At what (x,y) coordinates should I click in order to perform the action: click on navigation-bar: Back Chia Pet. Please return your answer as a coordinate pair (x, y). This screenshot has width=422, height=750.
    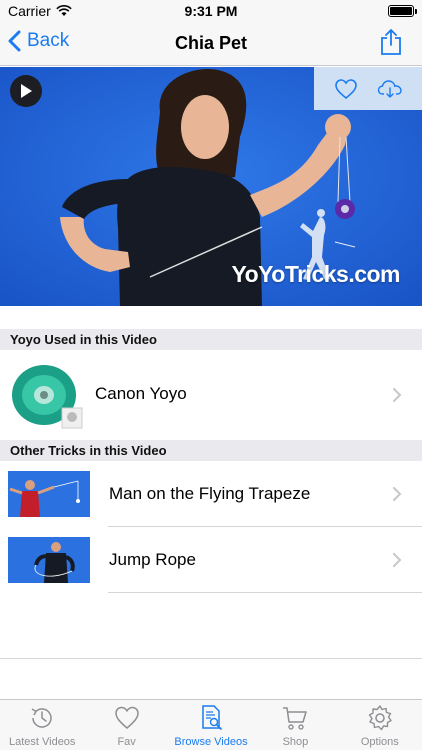
    Looking at the image, I should click on (211, 44).